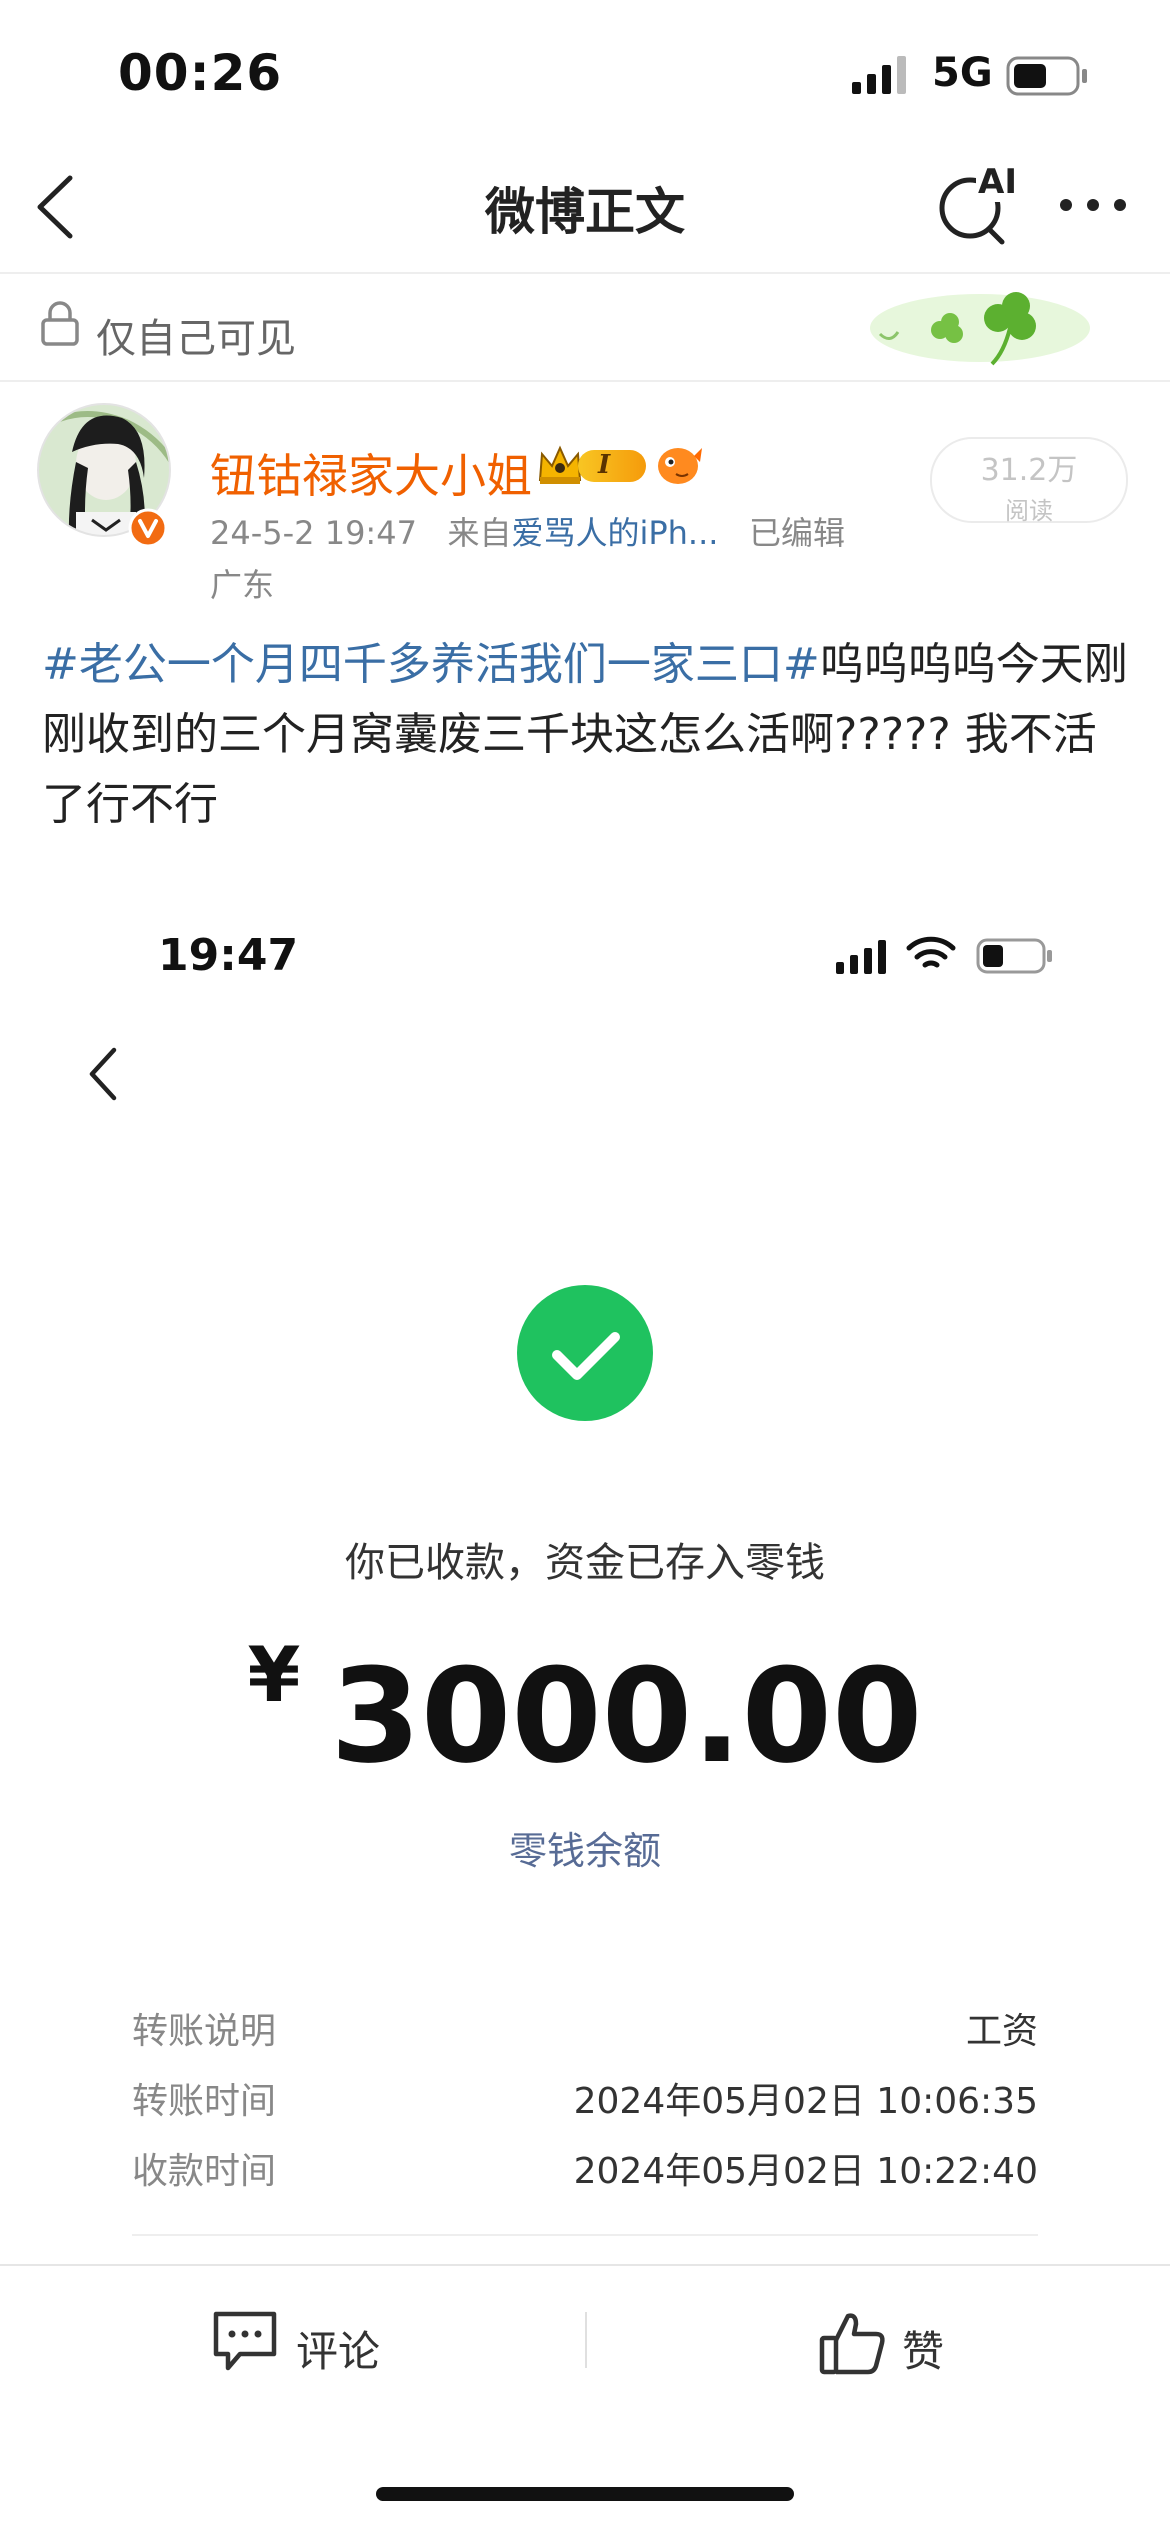 This screenshot has width=1170, height=2534. Describe the element at coordinates (479, 533) in the screenshot. I see `source-prefix: 来自` at that location.